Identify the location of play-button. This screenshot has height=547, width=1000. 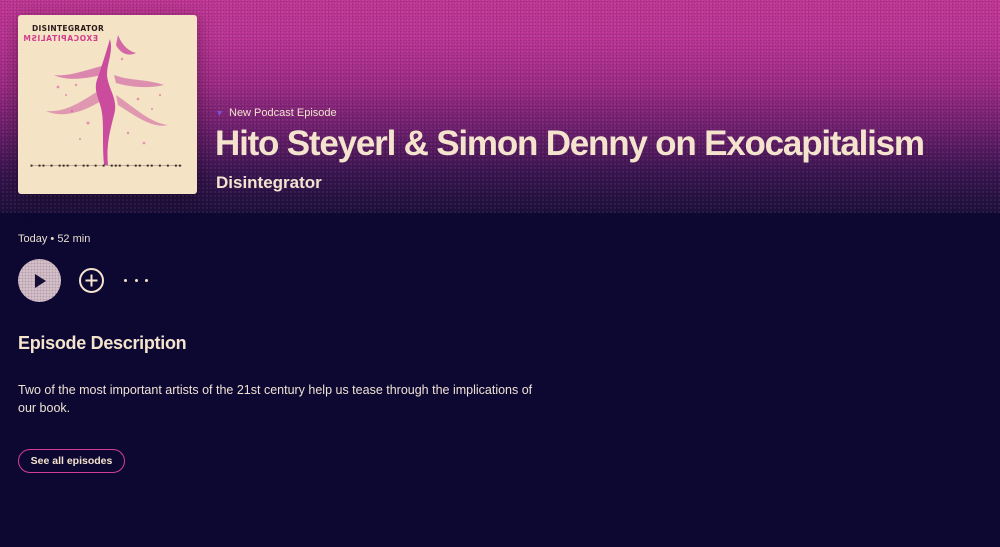
(39, 280).